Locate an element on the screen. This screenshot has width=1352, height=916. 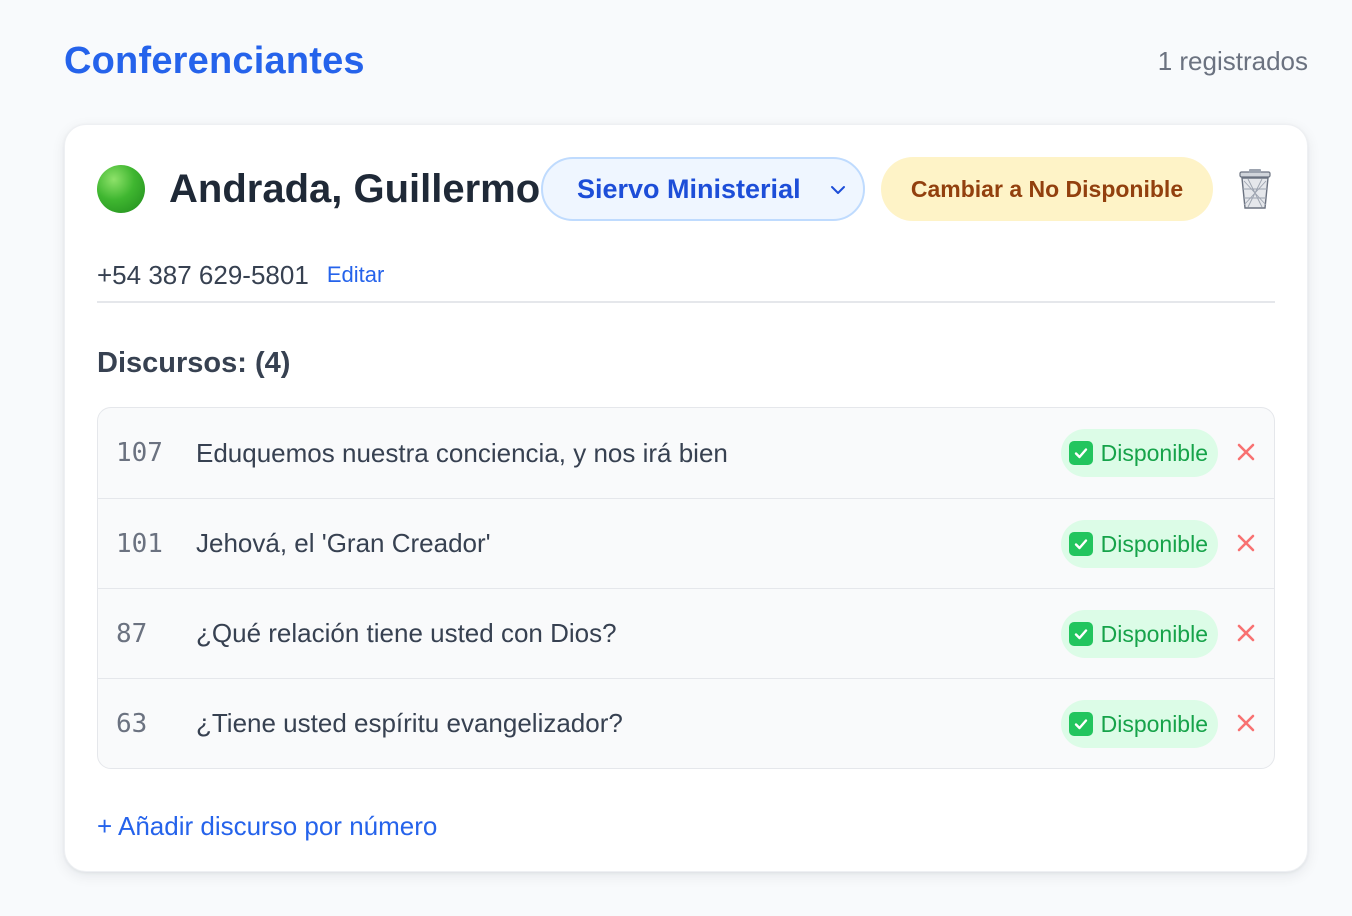
role-select-value: Siervo Ministerial is located at coordinates (689, 188).